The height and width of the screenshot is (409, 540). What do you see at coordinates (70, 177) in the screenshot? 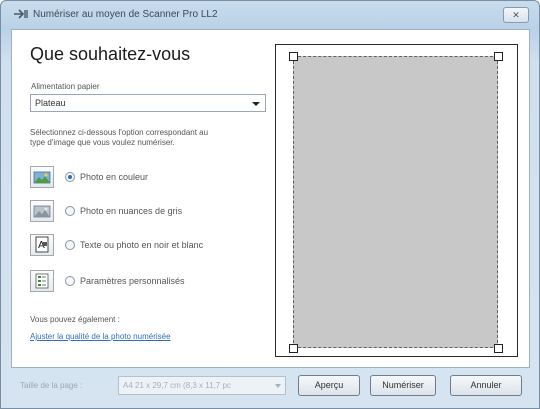
I see `radio-color-photo` at bounding box center [70, 177].